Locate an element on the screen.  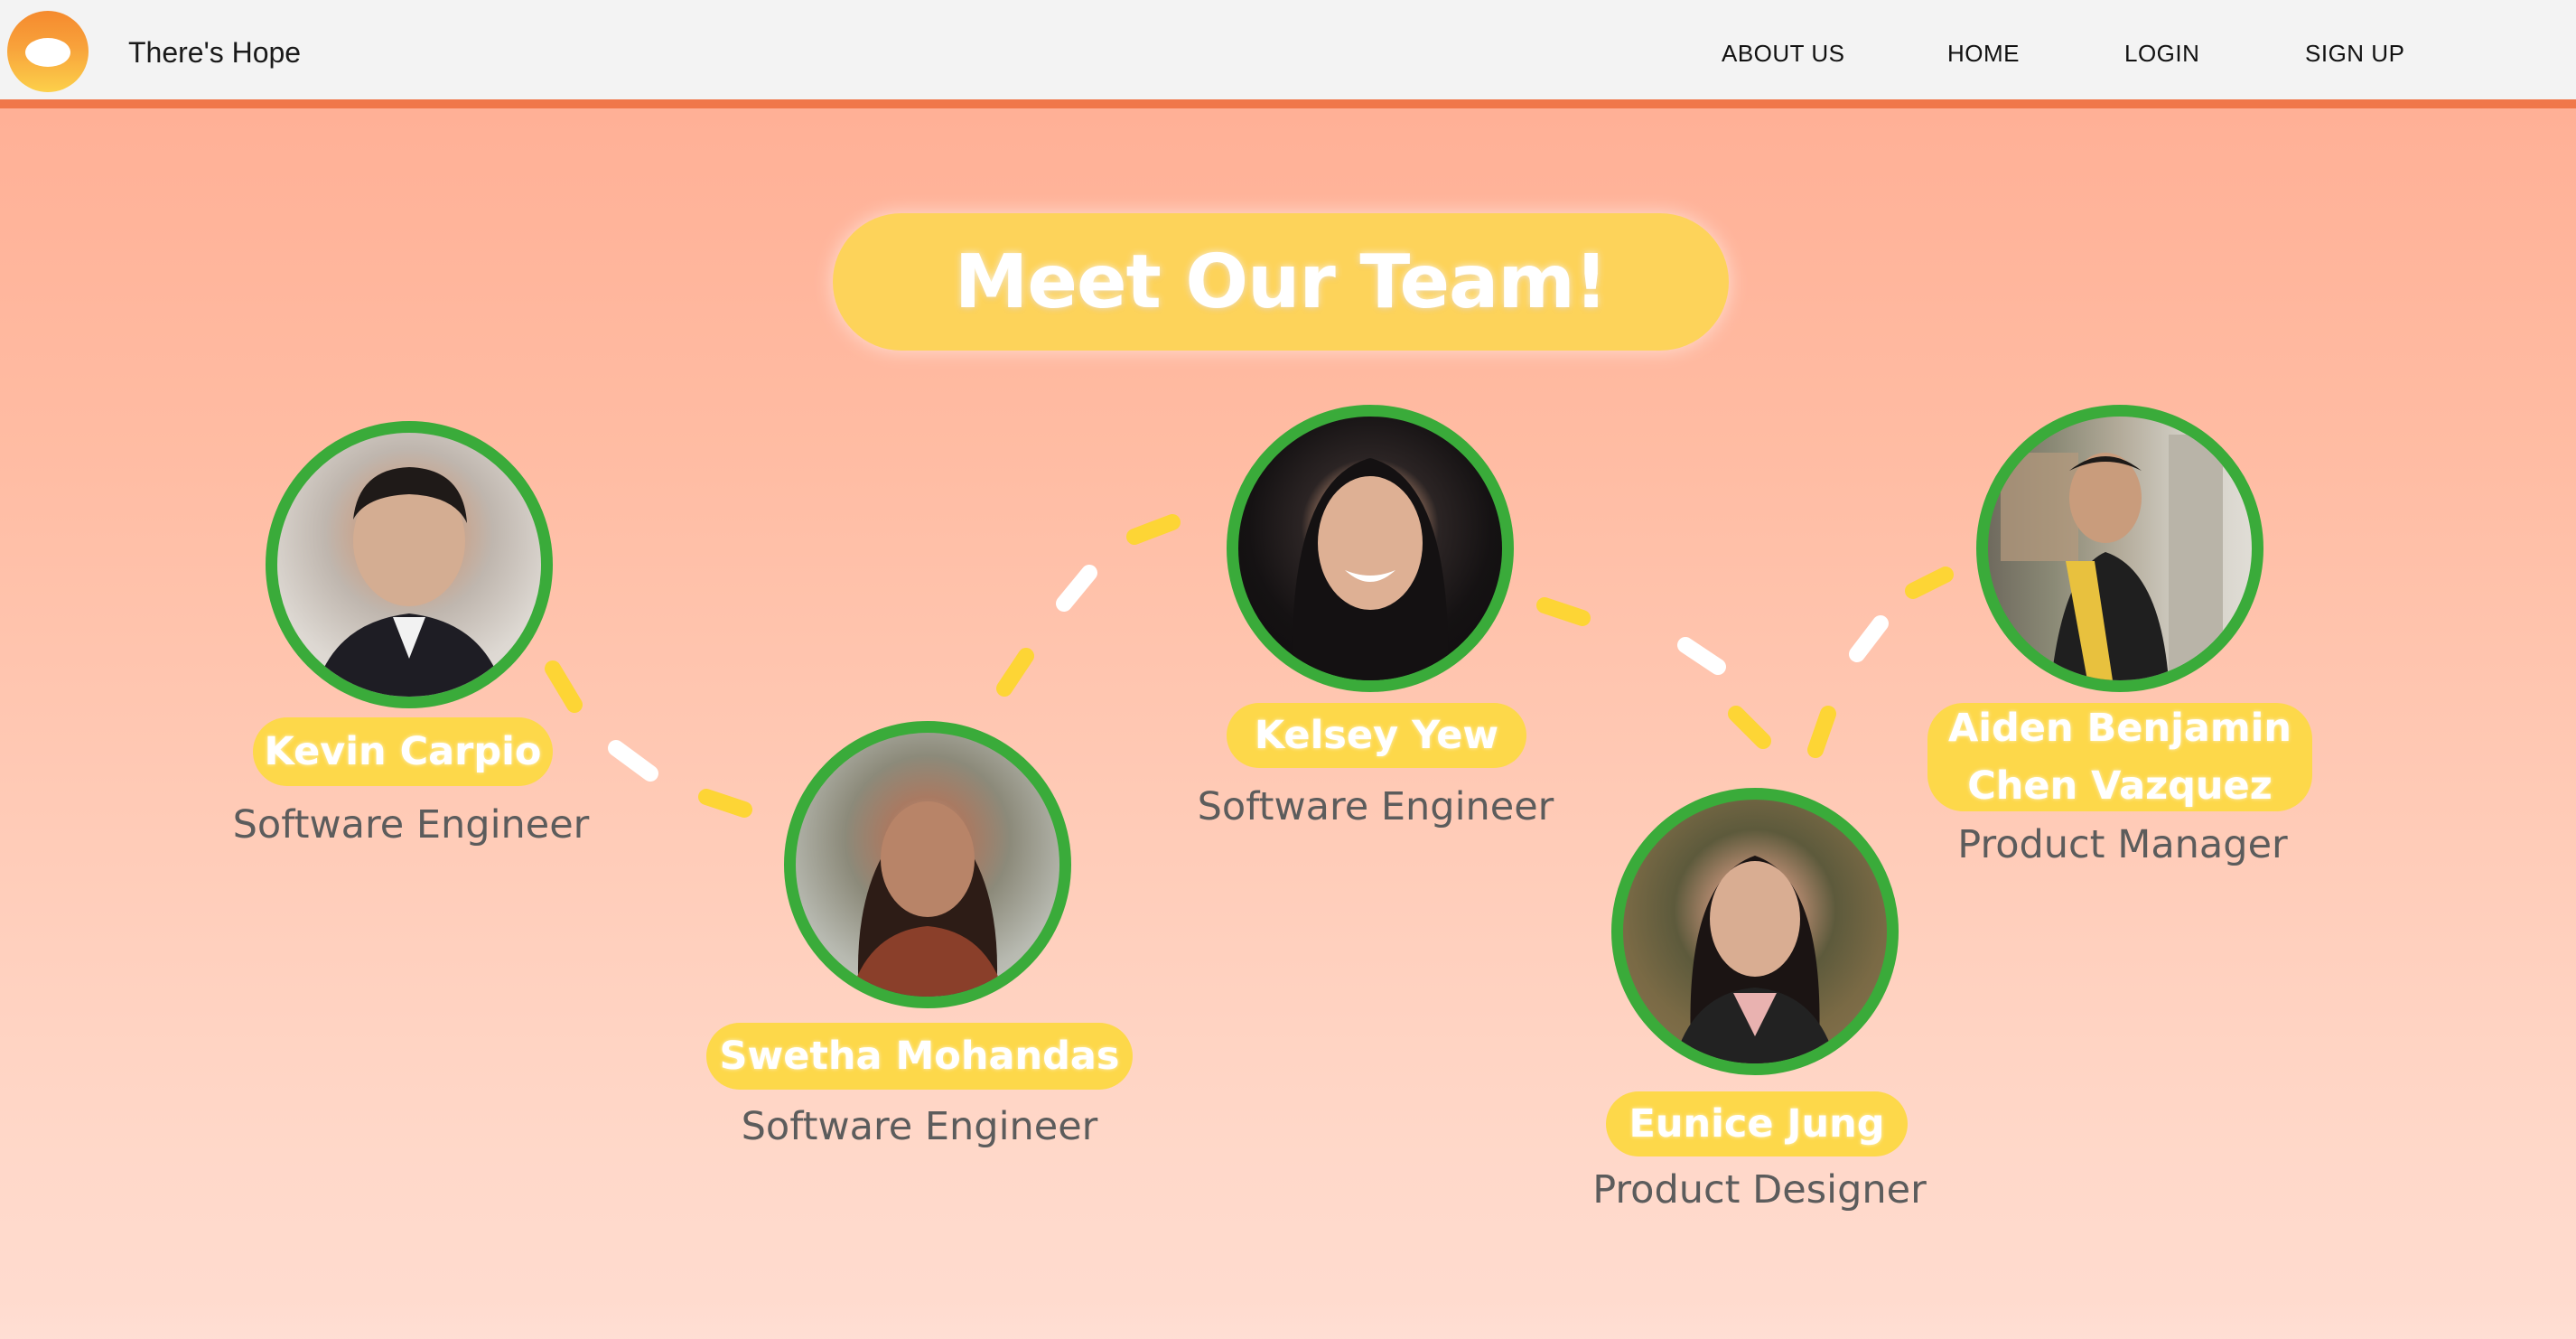
team-member-photo-kevin is located at coordinates (409, 564).